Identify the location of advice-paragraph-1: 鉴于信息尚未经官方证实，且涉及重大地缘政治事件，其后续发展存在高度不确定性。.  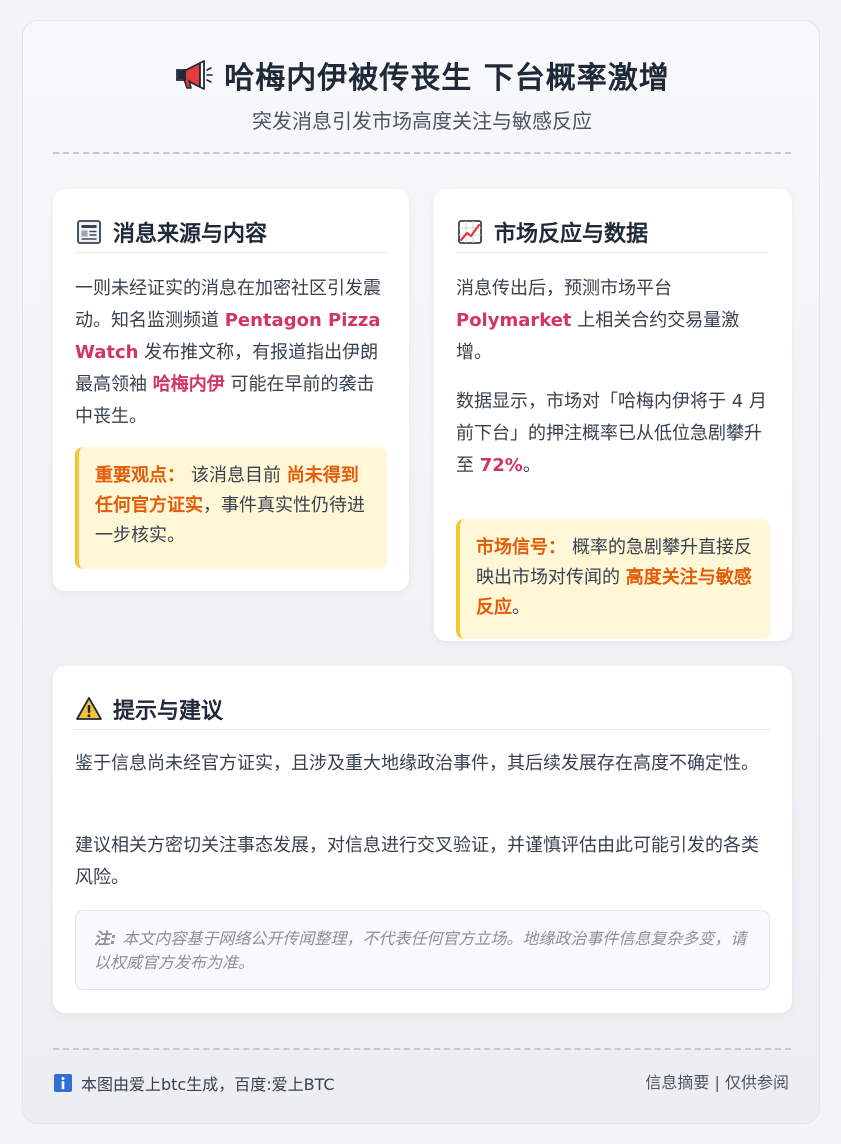
(417, 763).